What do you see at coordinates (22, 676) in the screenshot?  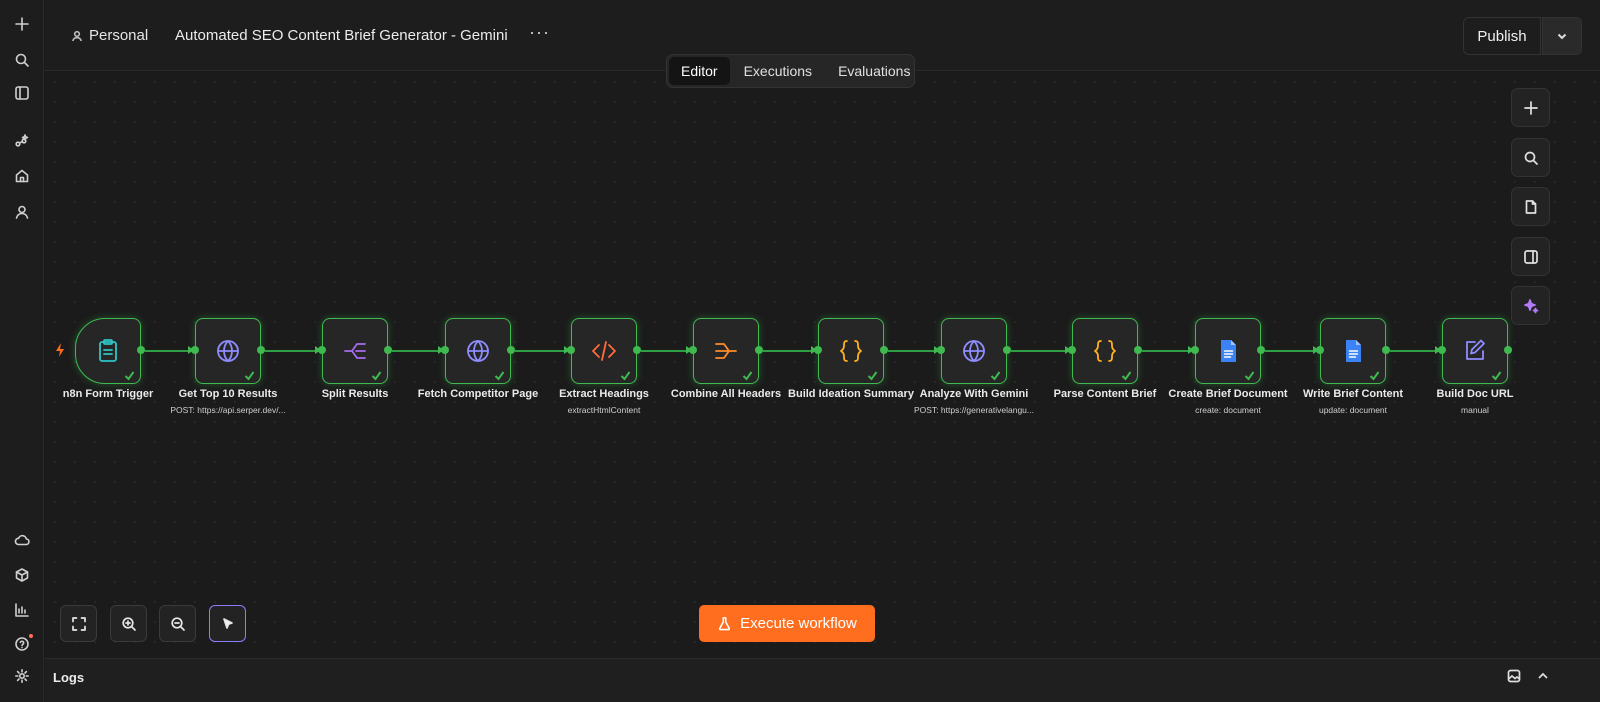 I see `settings-icon` at bounding box center [22, 676].